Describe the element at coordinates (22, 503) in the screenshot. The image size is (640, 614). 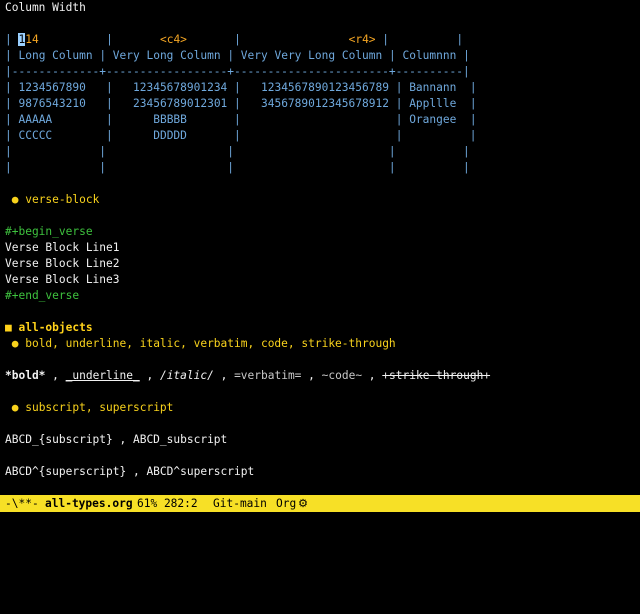
I see `buffer-state: -\**-` at that location.